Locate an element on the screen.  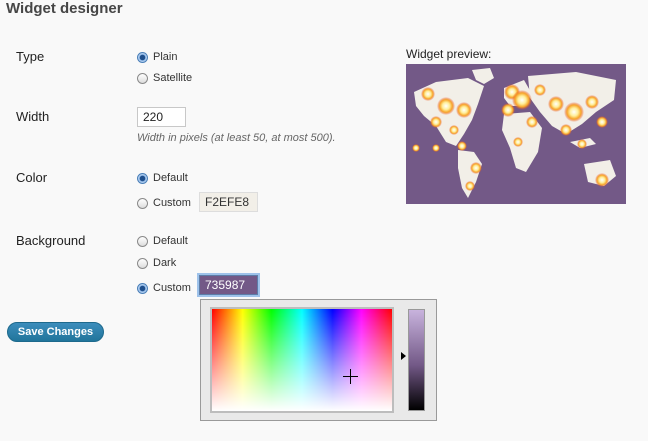
background-radio-default-label: Default is located at coordinates (170, 241).